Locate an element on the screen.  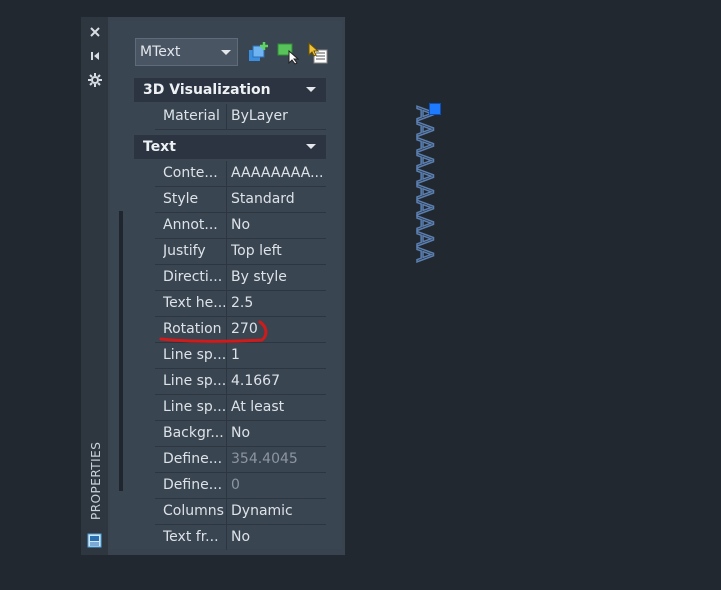
property-value: Dynamic is located at coordinates (277, 511).